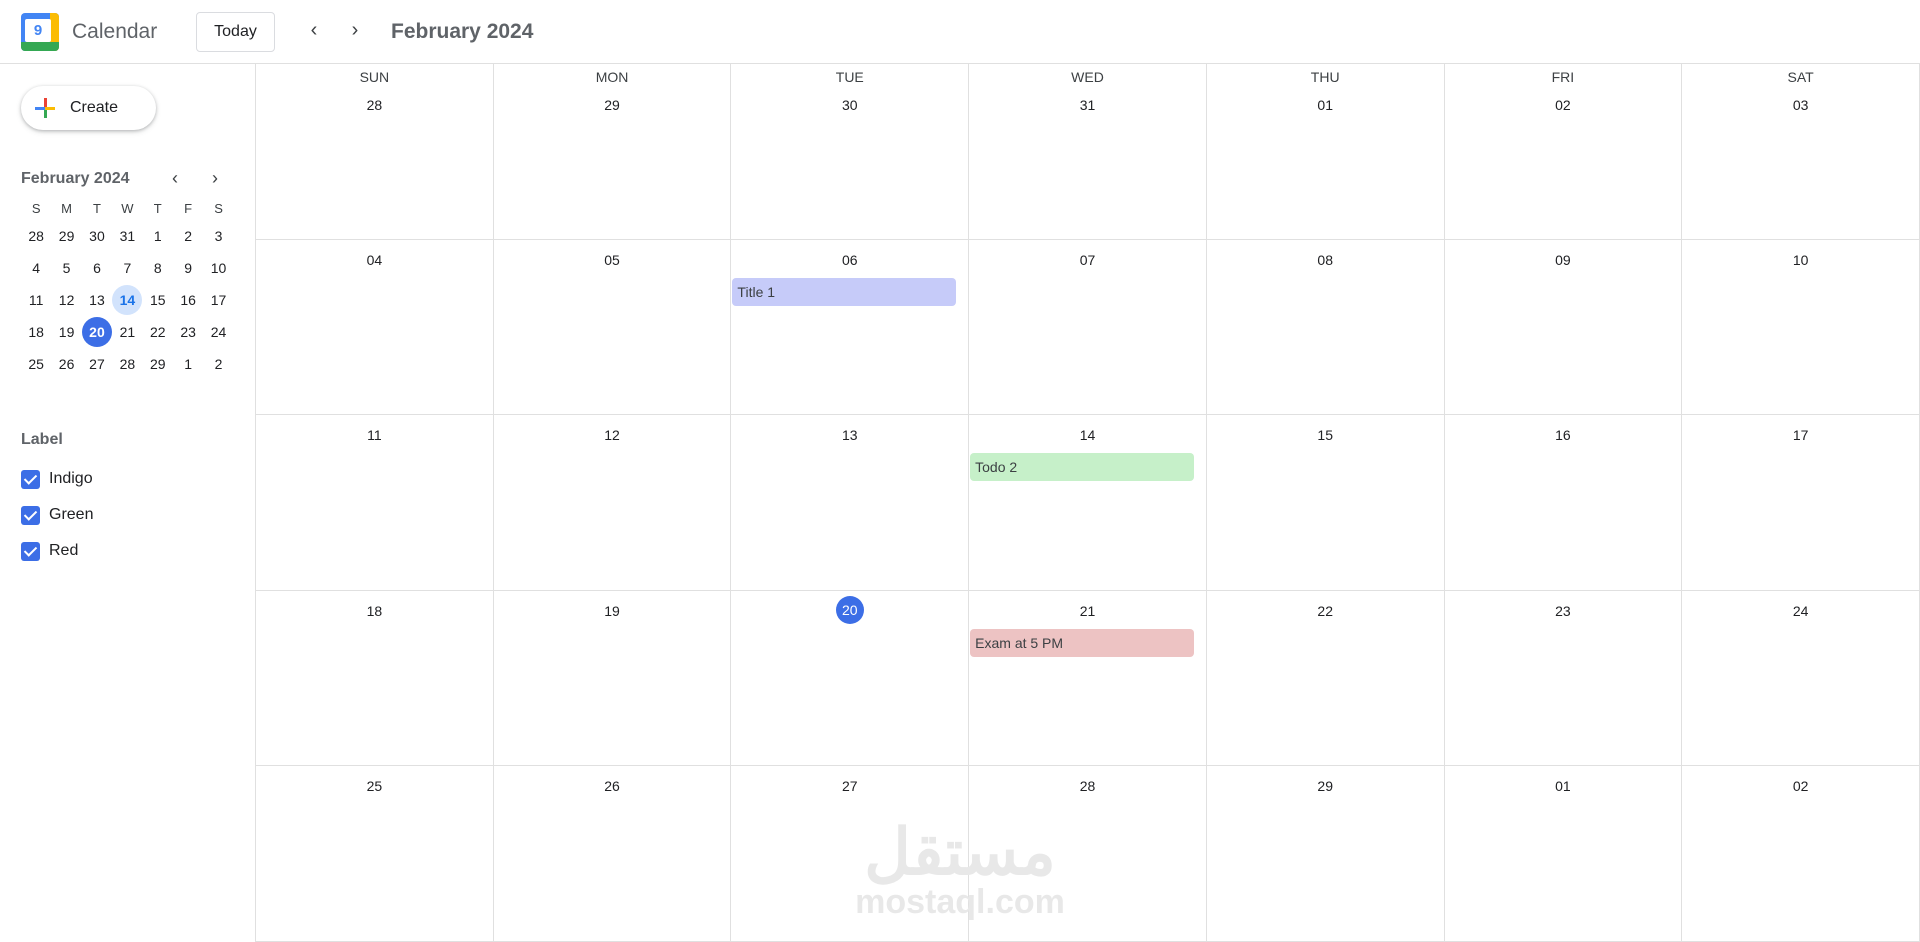 The width and height of the screenshot is (1920, 942). What do you see at coordinates (612, 327) in the screenshot?
I see `day-cell: 05` at bounding box center [612, 327].